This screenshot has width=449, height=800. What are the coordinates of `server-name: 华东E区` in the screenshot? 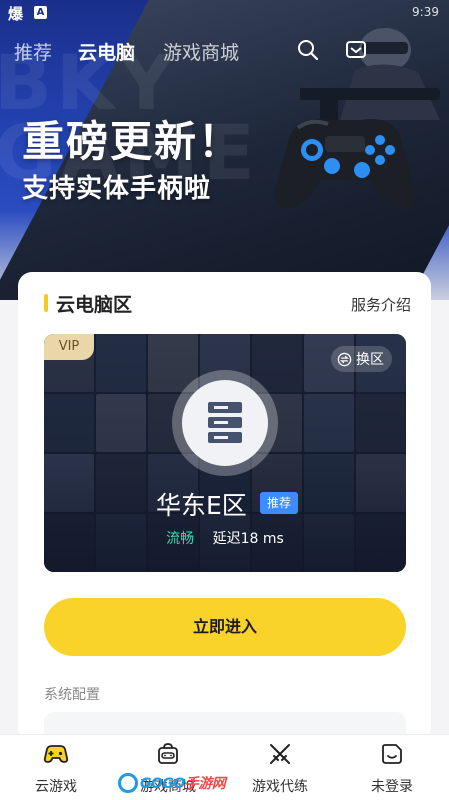 It's located at (201, 505).